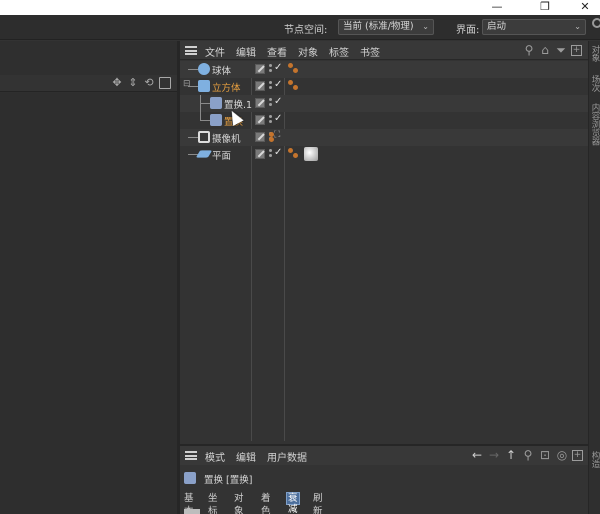 The height and width of the screenshot is (514, 600). What do you see at coordinates (266, 503) in the screenshot?
I see `attribute-tab: 着色` at bounding box center [266, 503].